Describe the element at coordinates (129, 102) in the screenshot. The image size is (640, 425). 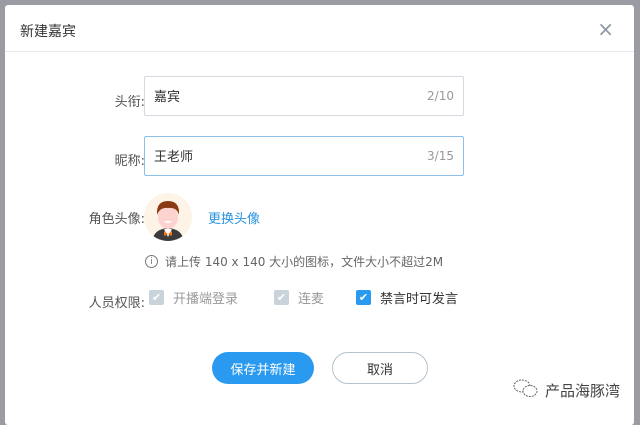
I see `title-label: 头衔:` at that location.